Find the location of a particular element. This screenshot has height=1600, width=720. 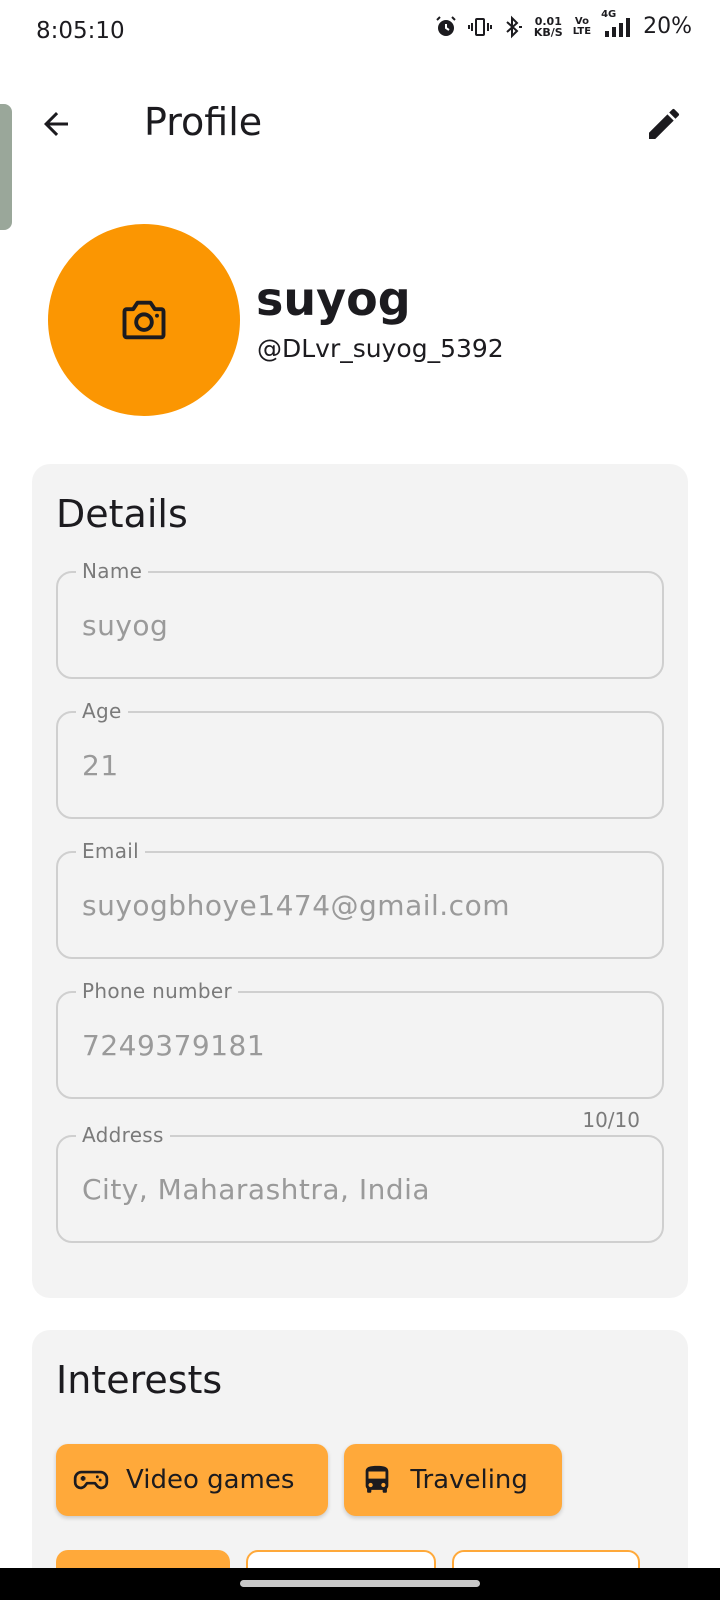

network-speed: 0.01 KB/S is located at coordinates (548, 27).